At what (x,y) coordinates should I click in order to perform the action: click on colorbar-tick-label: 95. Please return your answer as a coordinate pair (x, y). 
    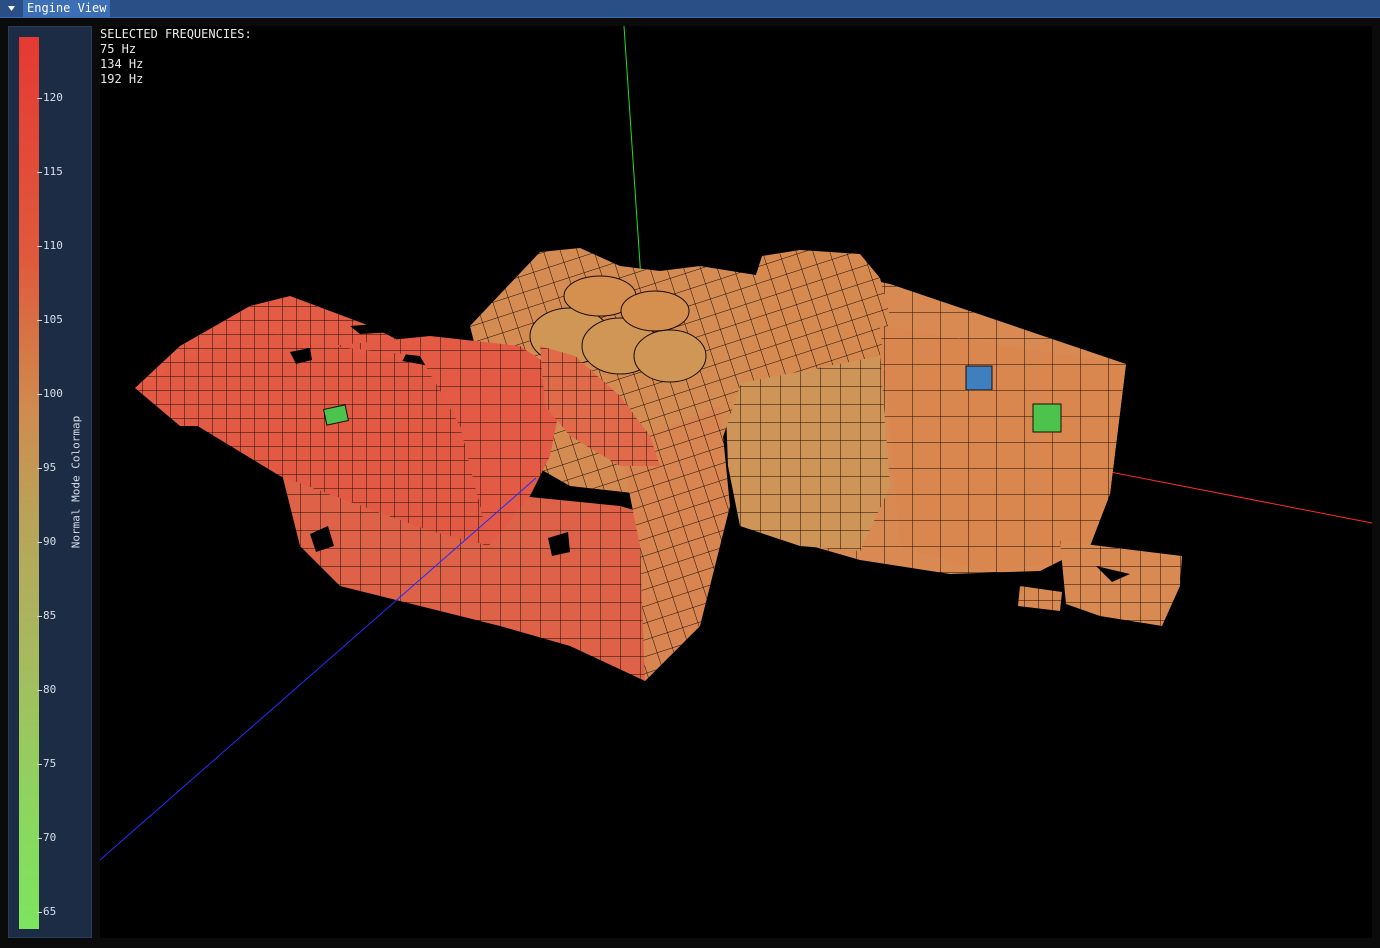
    Looking at the image, I should click on (50, 467).